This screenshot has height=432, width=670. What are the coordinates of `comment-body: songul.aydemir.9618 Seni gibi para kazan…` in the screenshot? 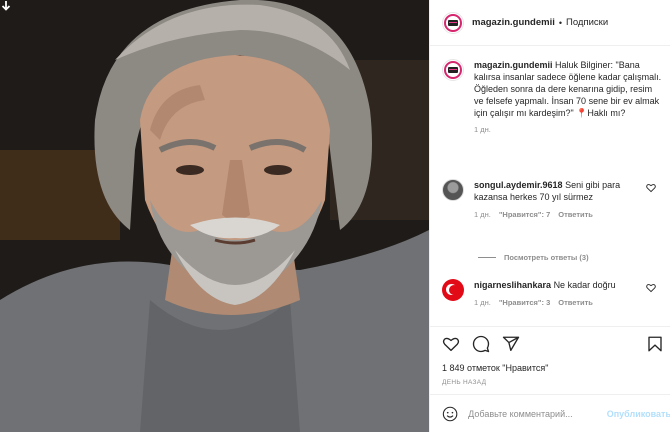 It's located at (556, 200).